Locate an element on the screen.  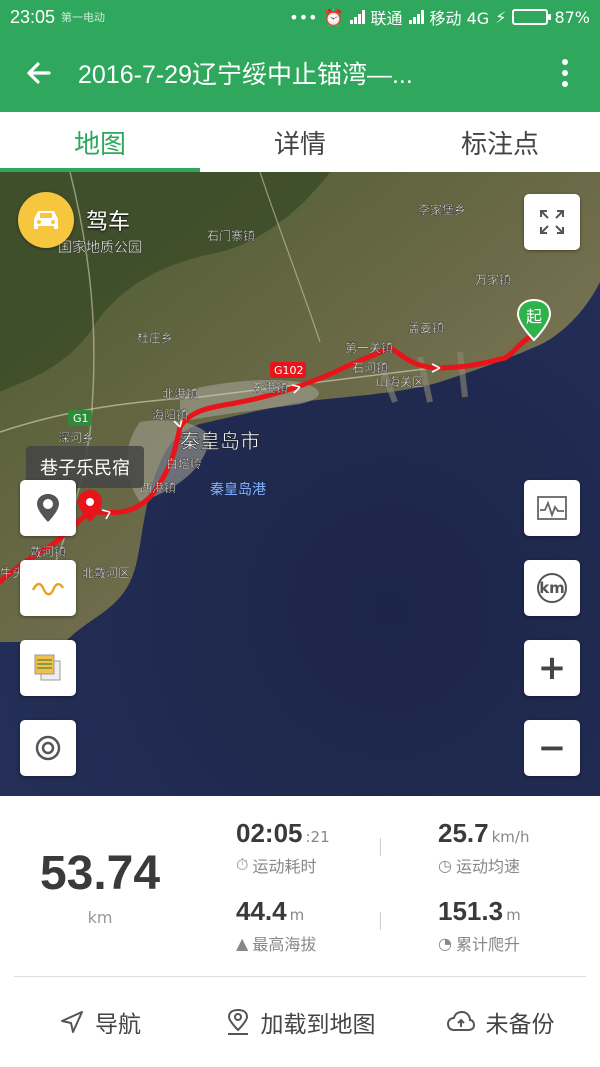
fullscreen-icon is located at coordinates (552, 222).